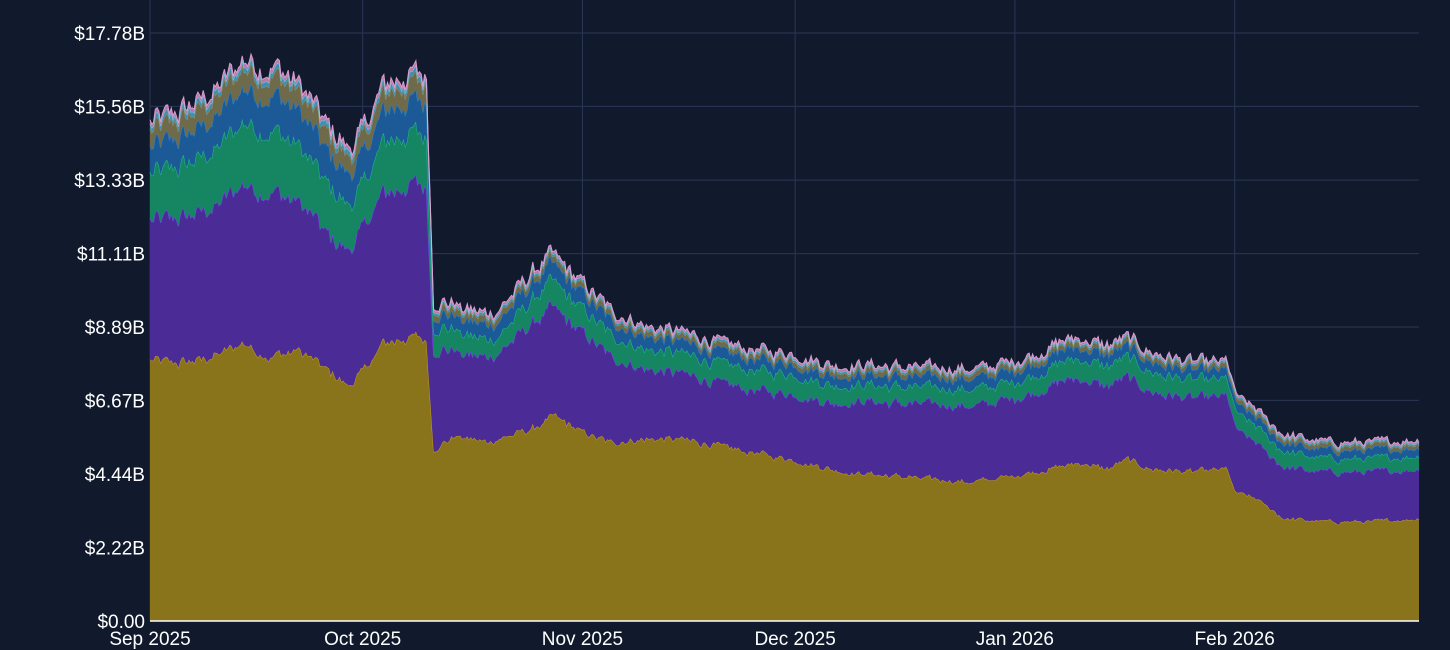  What do you see at coordinates (582, 639) in the screenshot?
I see `x-tick-label: Nov 2025` at bounding box center [582, 639].